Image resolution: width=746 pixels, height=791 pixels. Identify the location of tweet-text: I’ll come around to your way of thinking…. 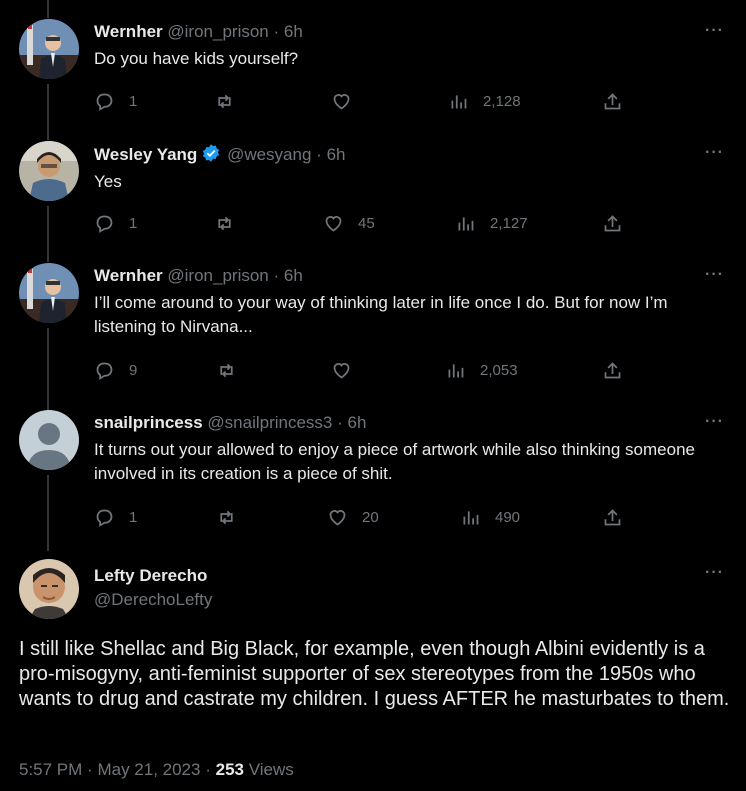
(381, 314).